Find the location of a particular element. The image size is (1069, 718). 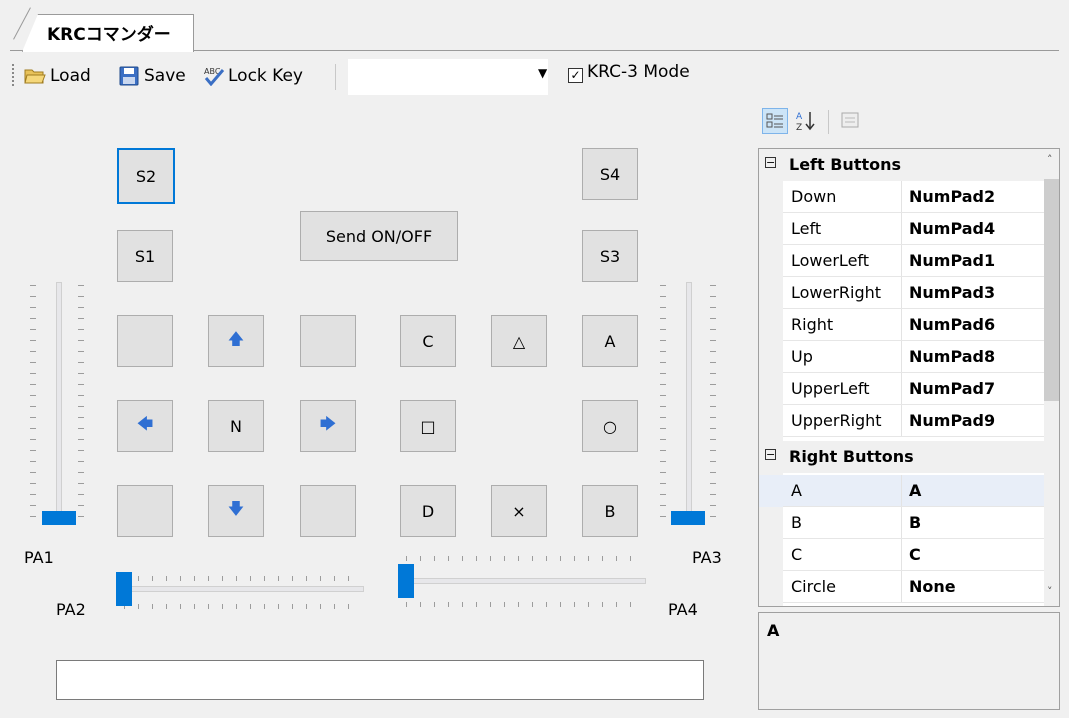

load-button: Load is located at coordinates (57, 76).